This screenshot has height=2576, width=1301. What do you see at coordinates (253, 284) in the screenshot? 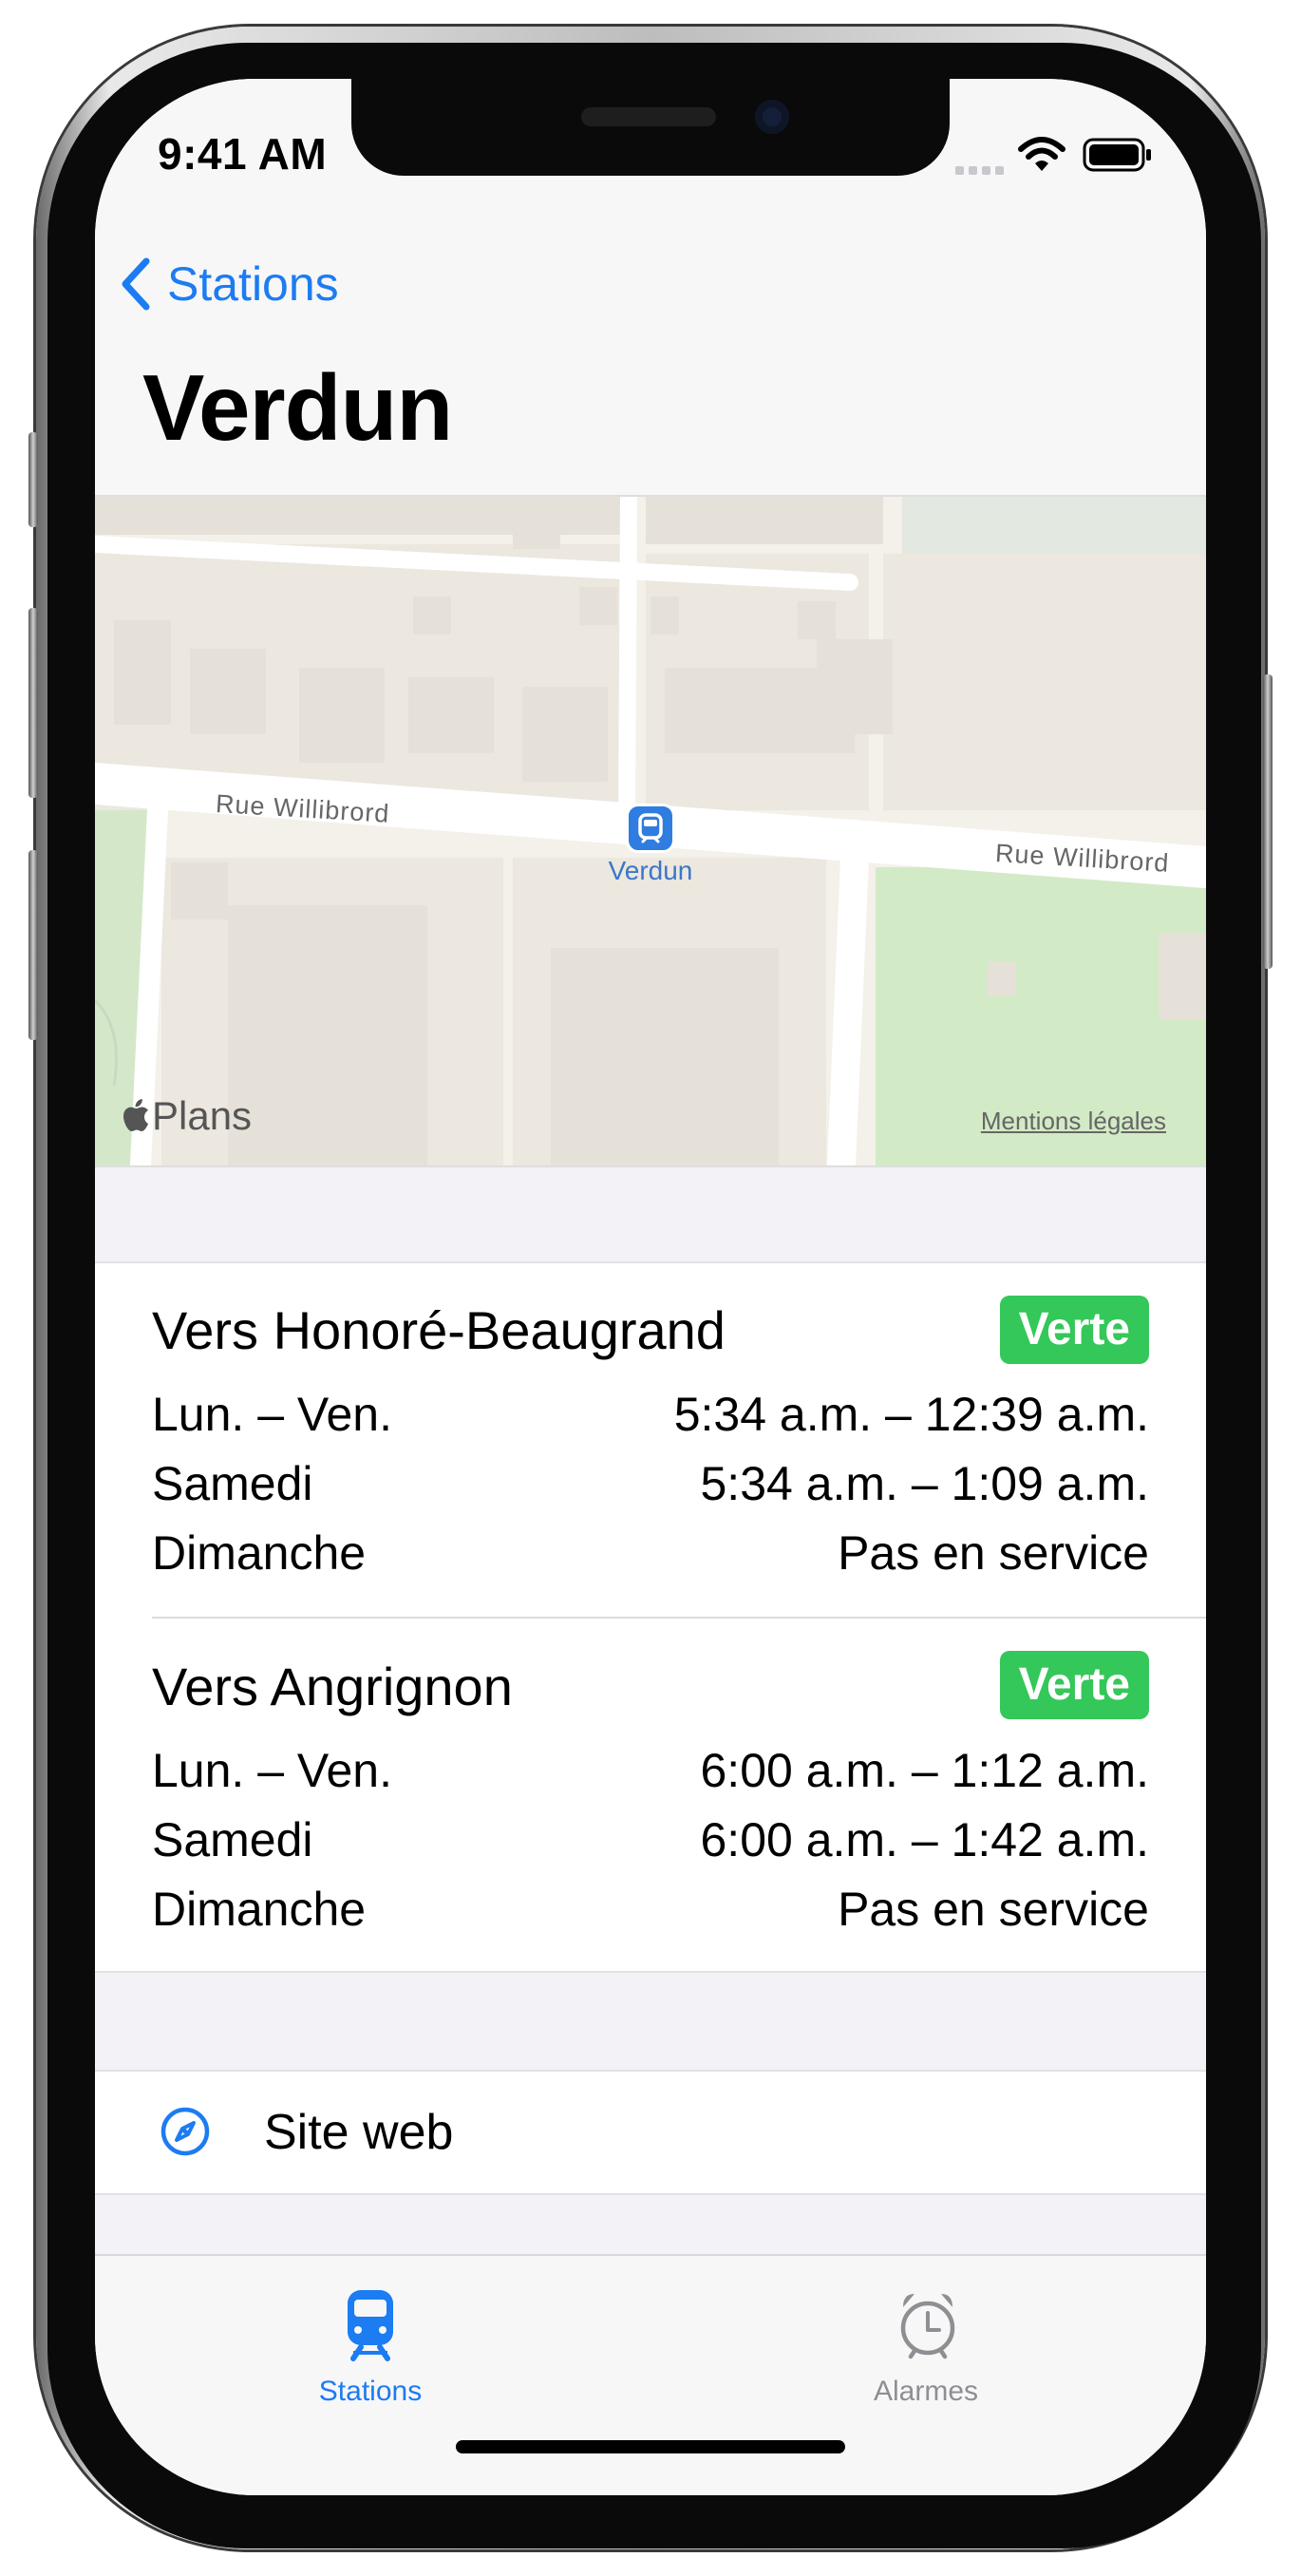
I see `back-button-label: Stations` at bounding box center [253, 284].